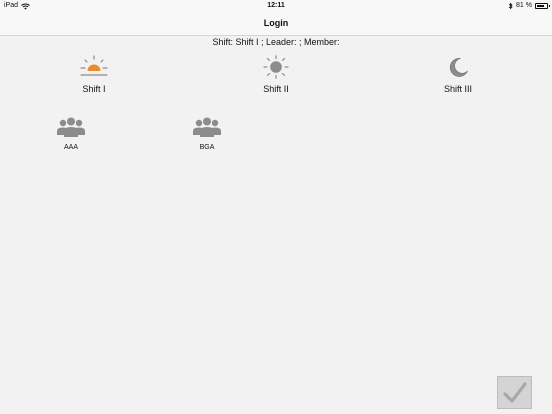 Image resolution: width=552 pixels, height=414 pixels. I want to click on status-bar: iPad 12:11 81 %, so click(276, 6).